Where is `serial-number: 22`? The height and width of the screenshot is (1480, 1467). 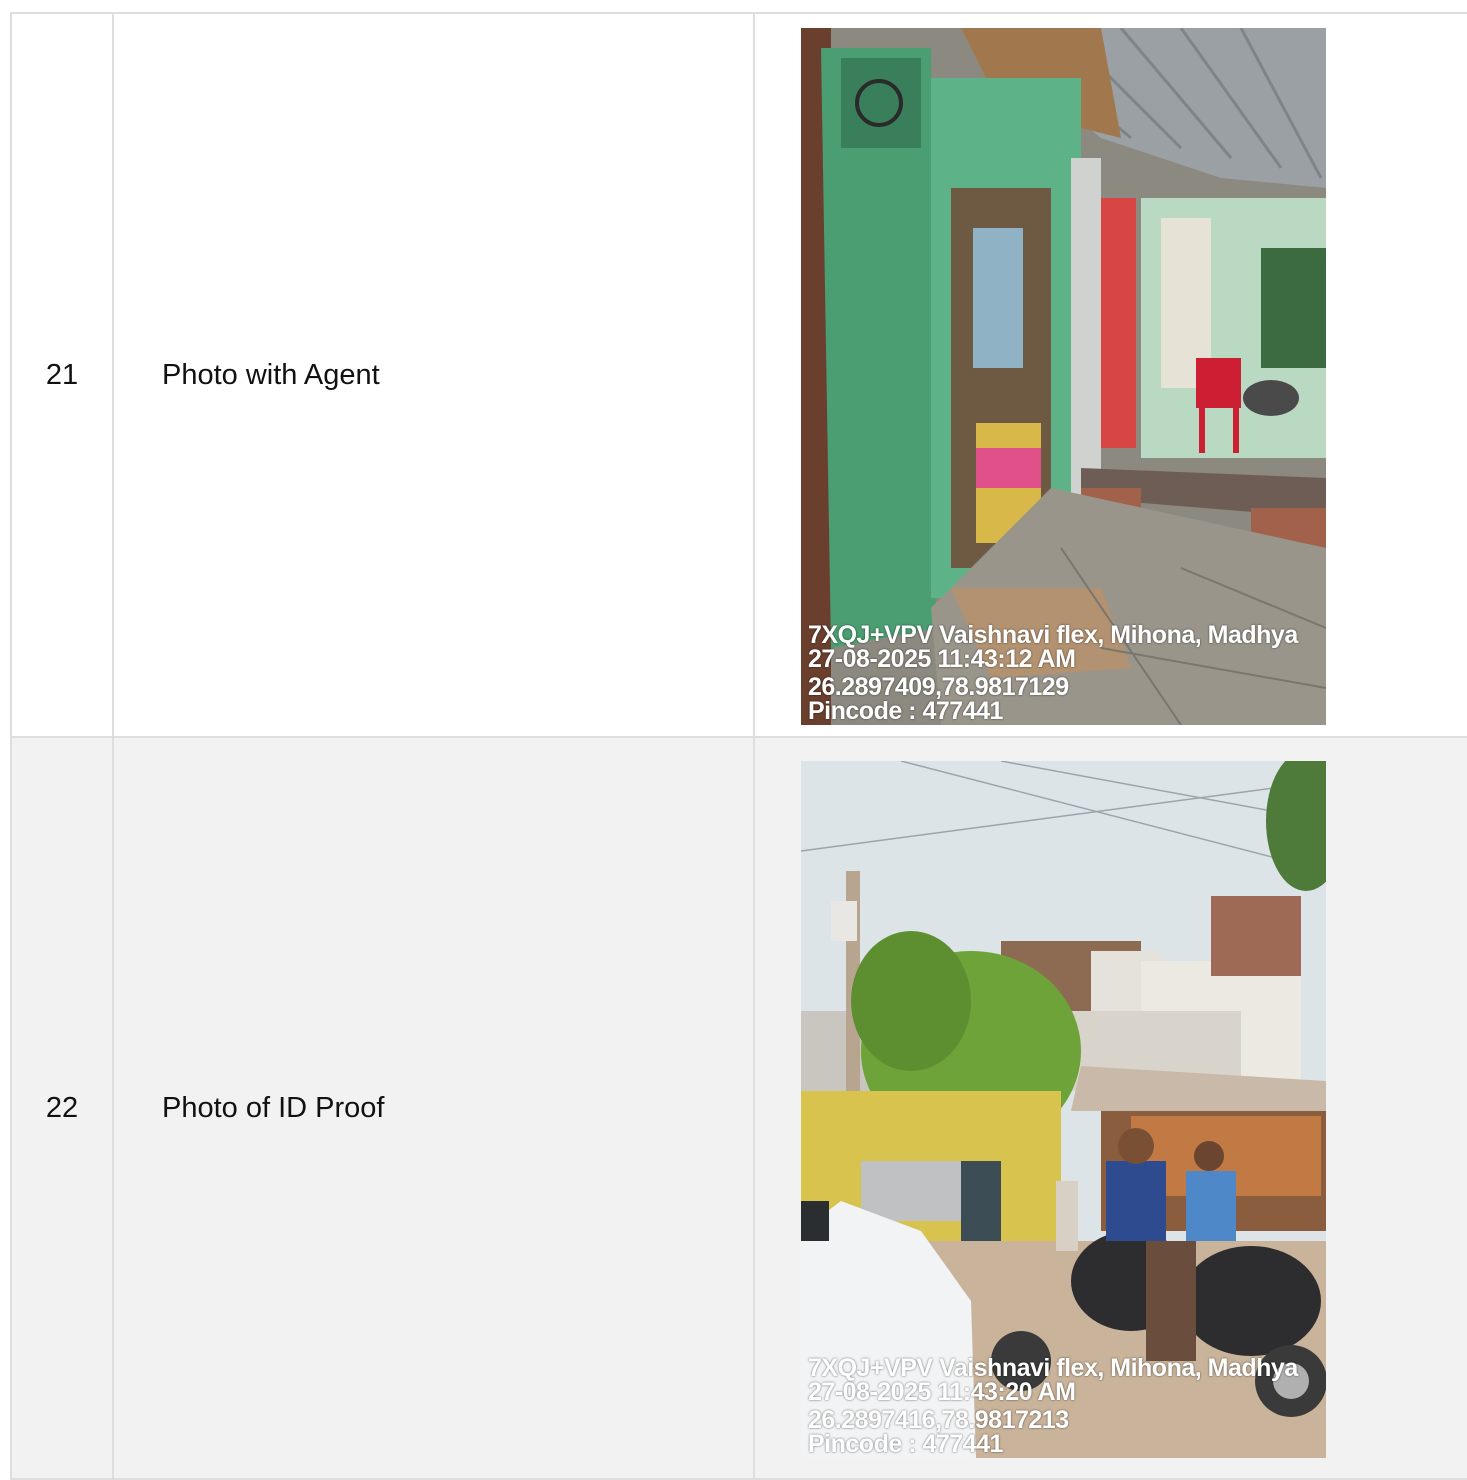
serial-number: 22 is located at coordinates (62, 1108).